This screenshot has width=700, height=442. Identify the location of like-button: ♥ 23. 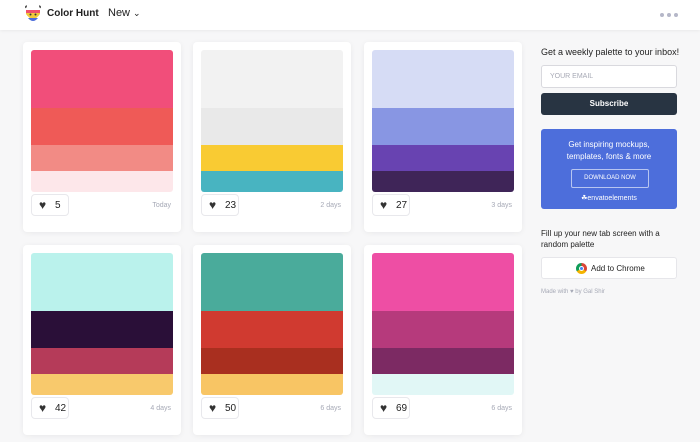
(220, 205).